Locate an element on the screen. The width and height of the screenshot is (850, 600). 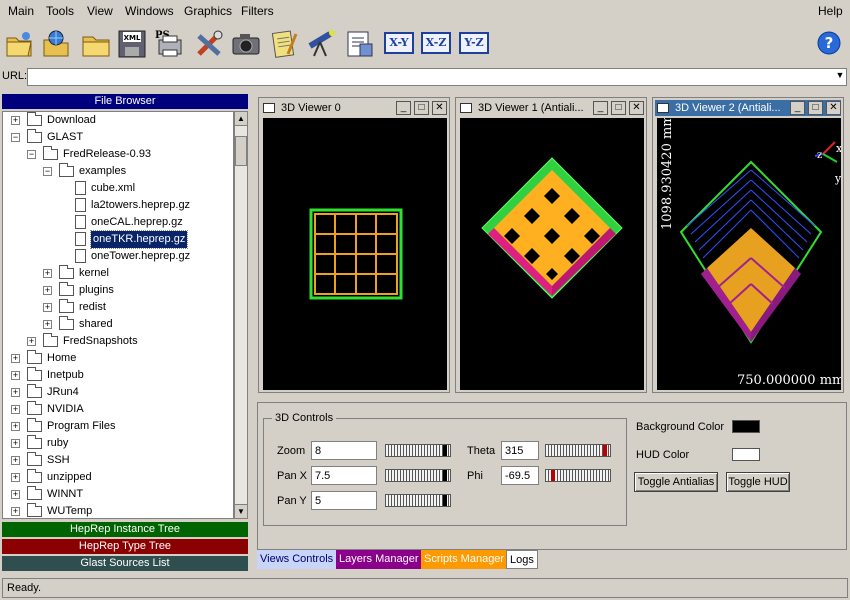
tree-row: + redist is located at coordinates (118, 307).